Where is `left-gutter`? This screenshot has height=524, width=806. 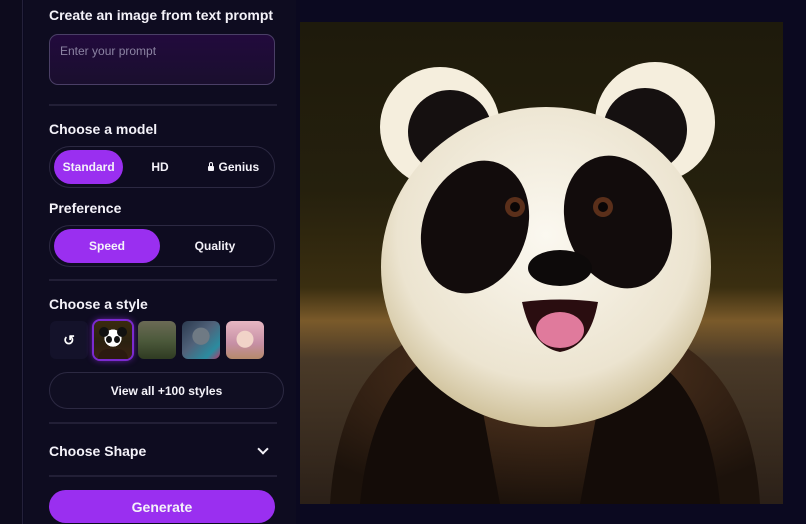 left-gutter is located at coordinates (11, 262).